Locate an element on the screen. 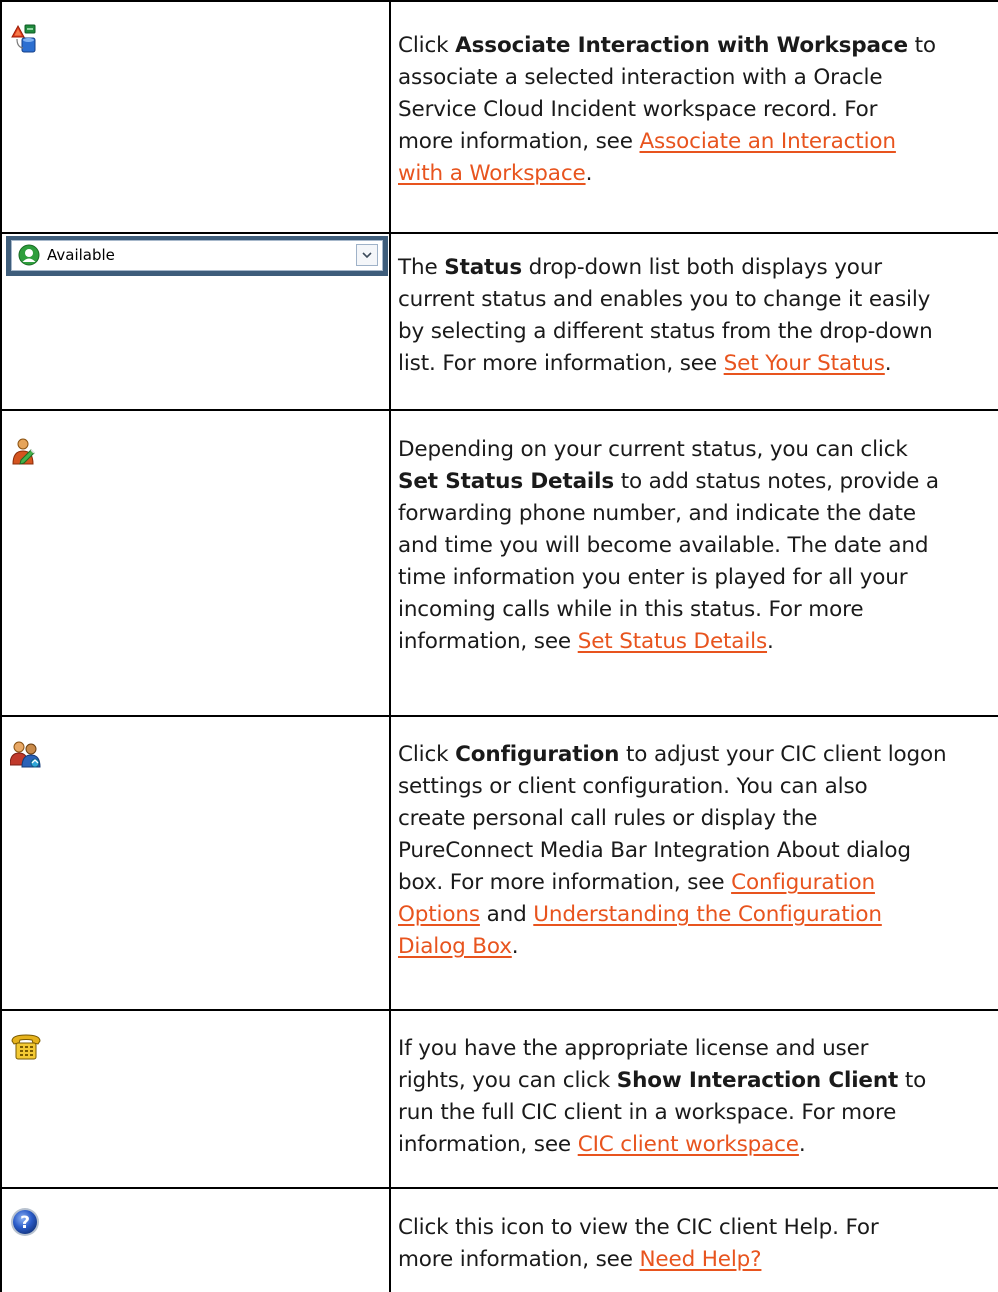  text-line: information, see CIC client workspace. is located at coordinates (698, 1145).